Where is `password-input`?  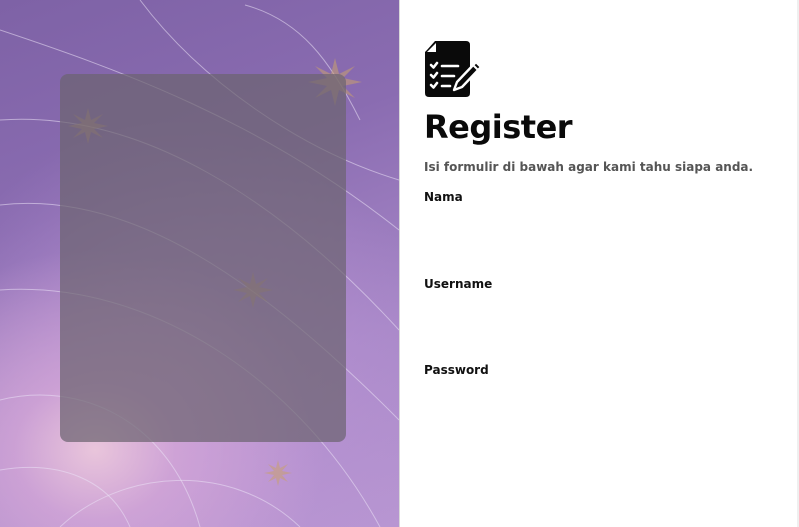 password-input is located at coordinates (589, 400).